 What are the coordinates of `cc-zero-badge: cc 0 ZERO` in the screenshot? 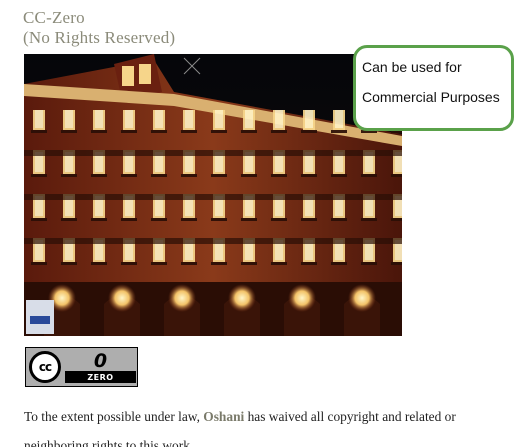 It's located at (81, 367).